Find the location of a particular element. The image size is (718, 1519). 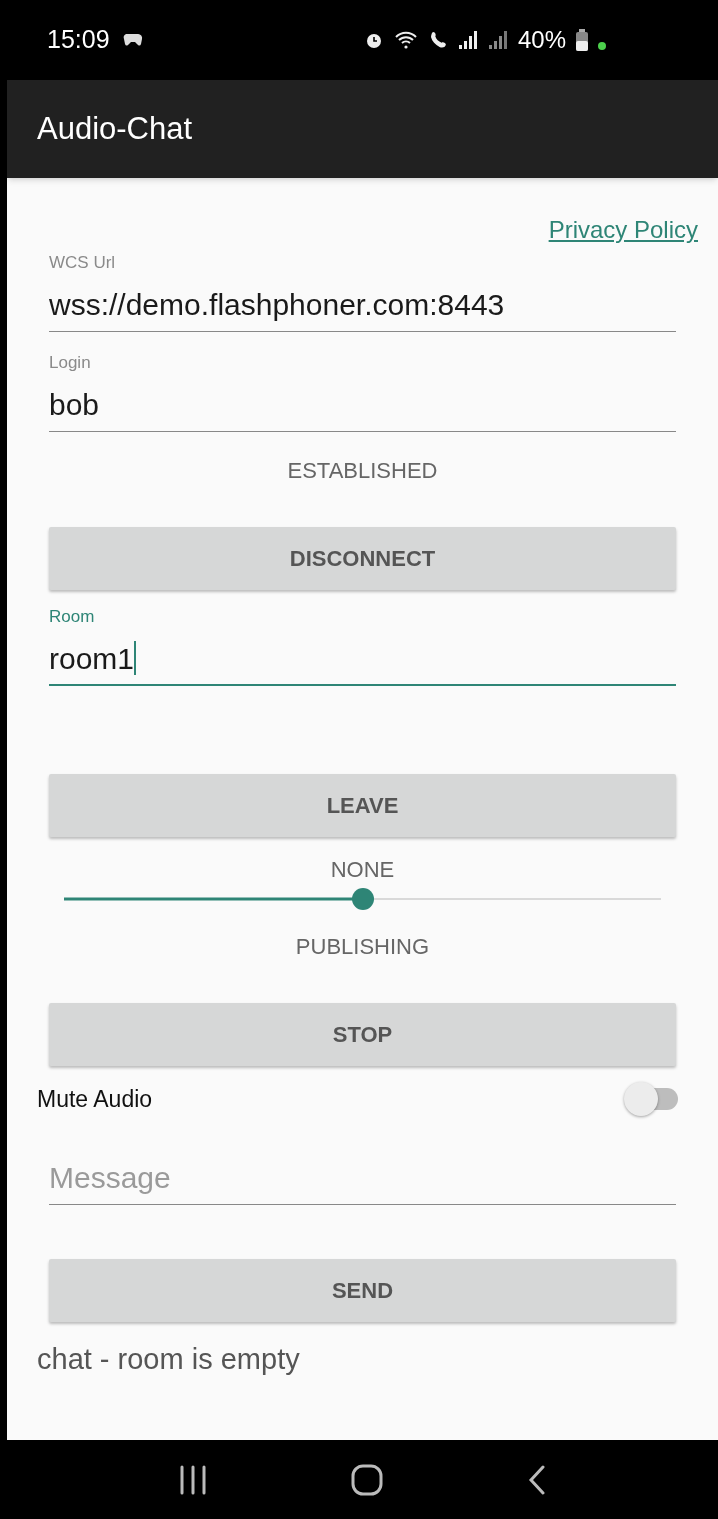

connection-status: ESTABLISHED is located at coordinates (362, 471).